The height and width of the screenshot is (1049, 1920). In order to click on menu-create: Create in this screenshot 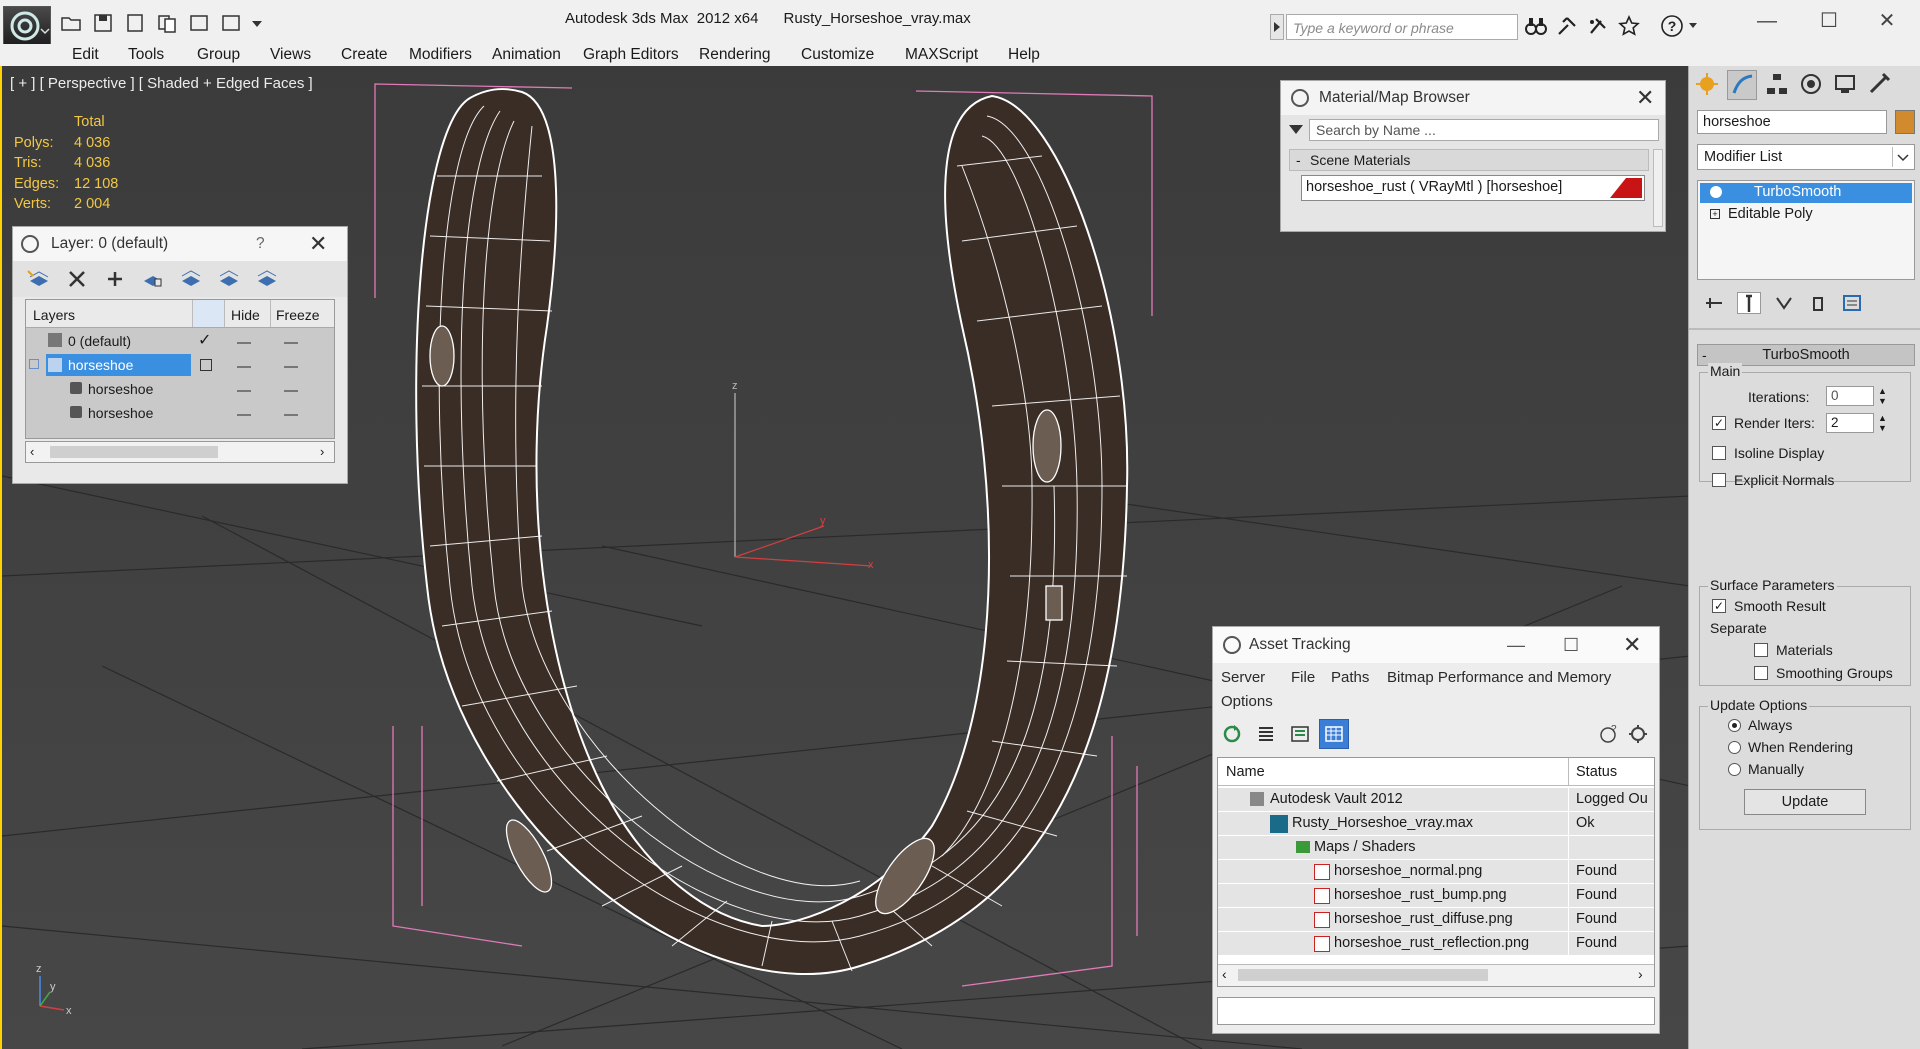, I will do `click(364, 55)`.